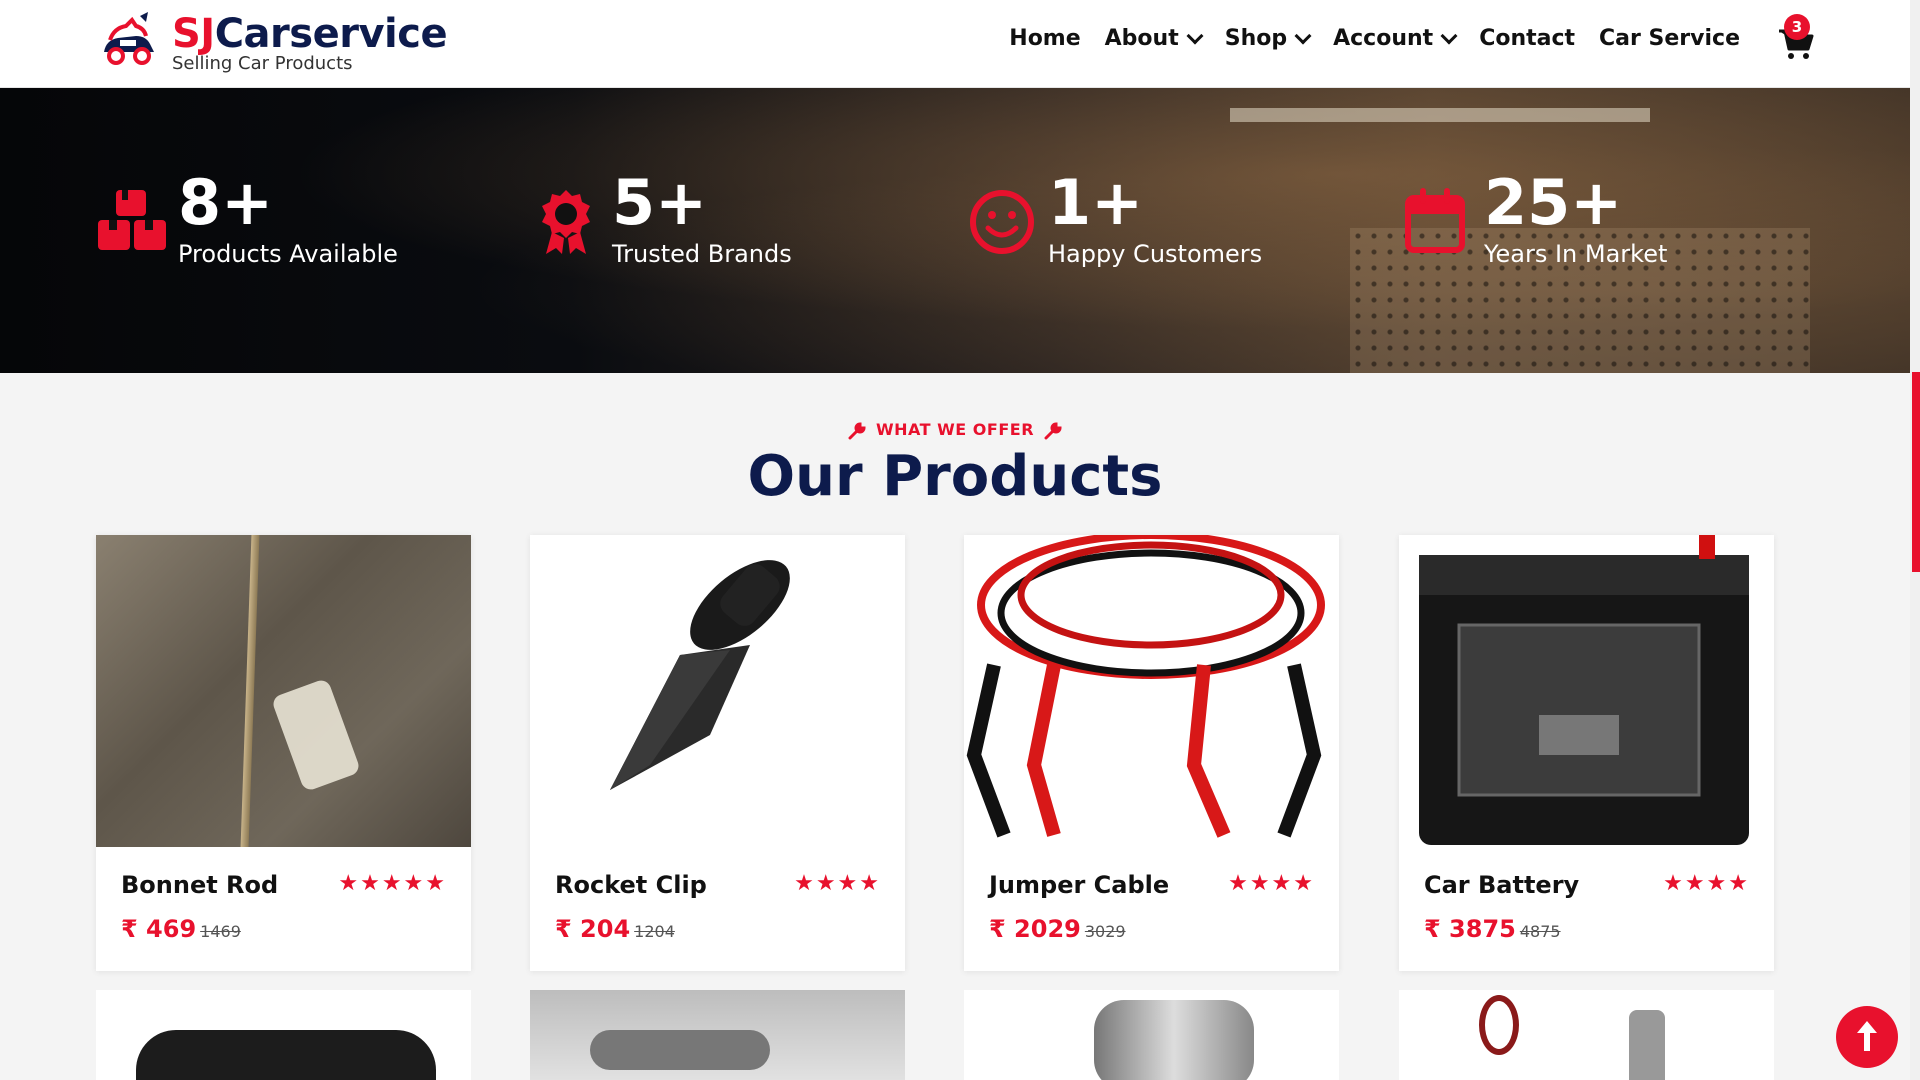  I want to click on stat-years-value: 25+, so click(1553, 202).